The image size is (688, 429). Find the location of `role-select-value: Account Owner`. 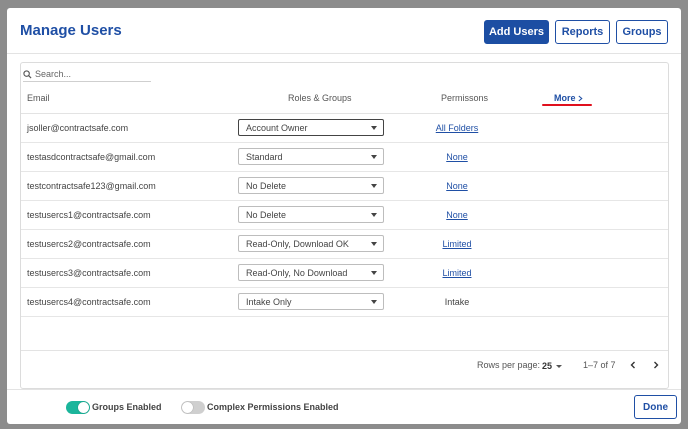

role-select-value: Account Owner is located at coordinates (277, 127).